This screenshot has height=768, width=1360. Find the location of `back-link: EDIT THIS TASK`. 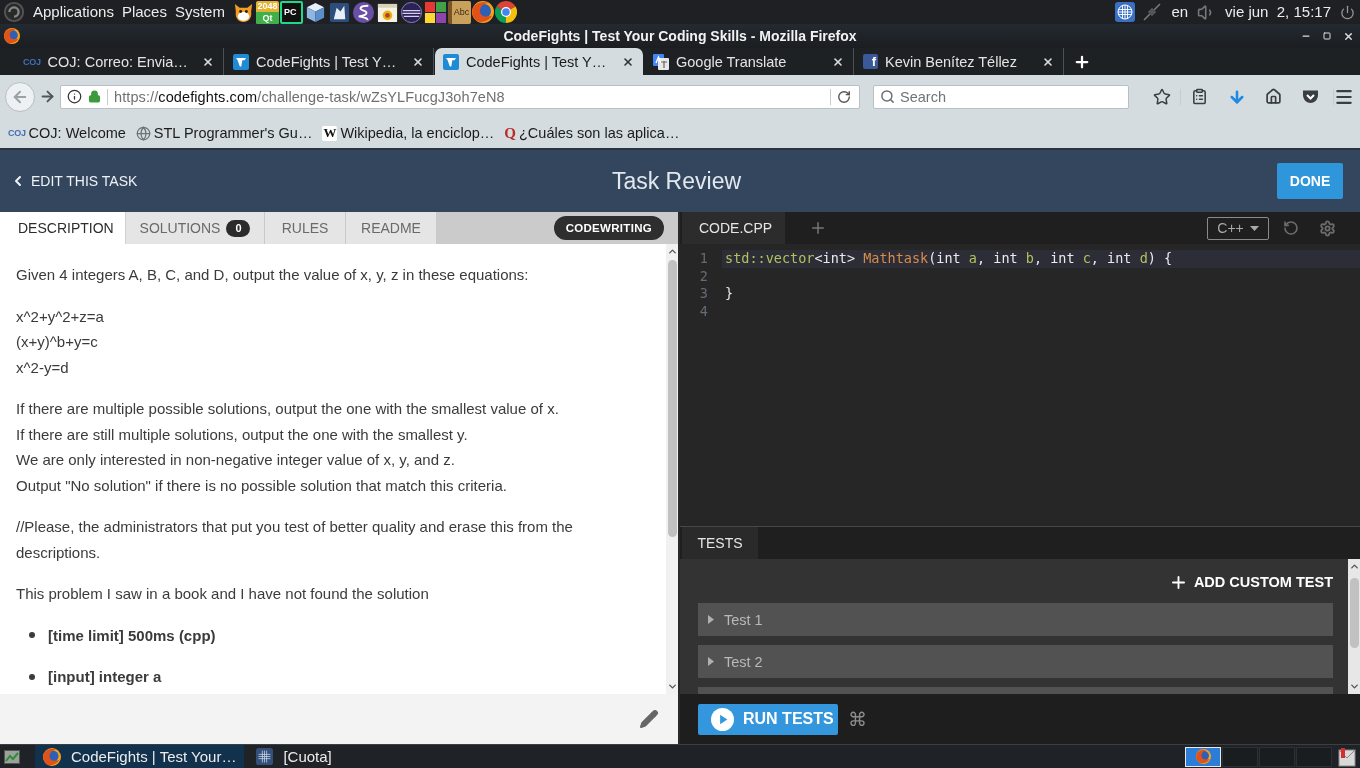

back-link: EDIT THIS TASK is located at coordinates (74, 181).